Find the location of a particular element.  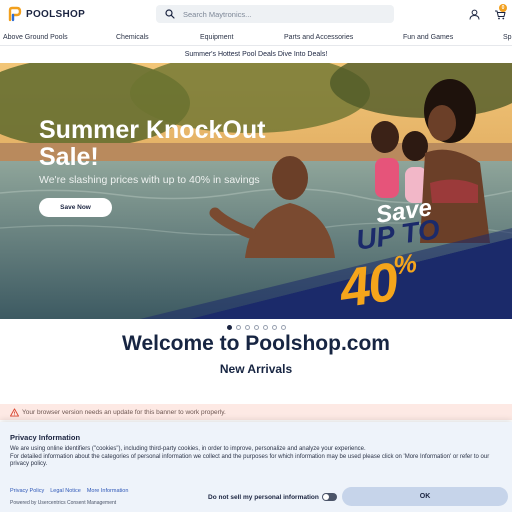

logo-text: POOLSHOP is located at coordinates (56, 14).